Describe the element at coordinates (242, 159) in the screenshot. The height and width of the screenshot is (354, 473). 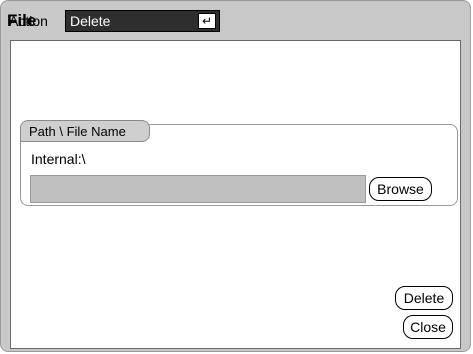
I see `path-field: Internal:\` at that location.